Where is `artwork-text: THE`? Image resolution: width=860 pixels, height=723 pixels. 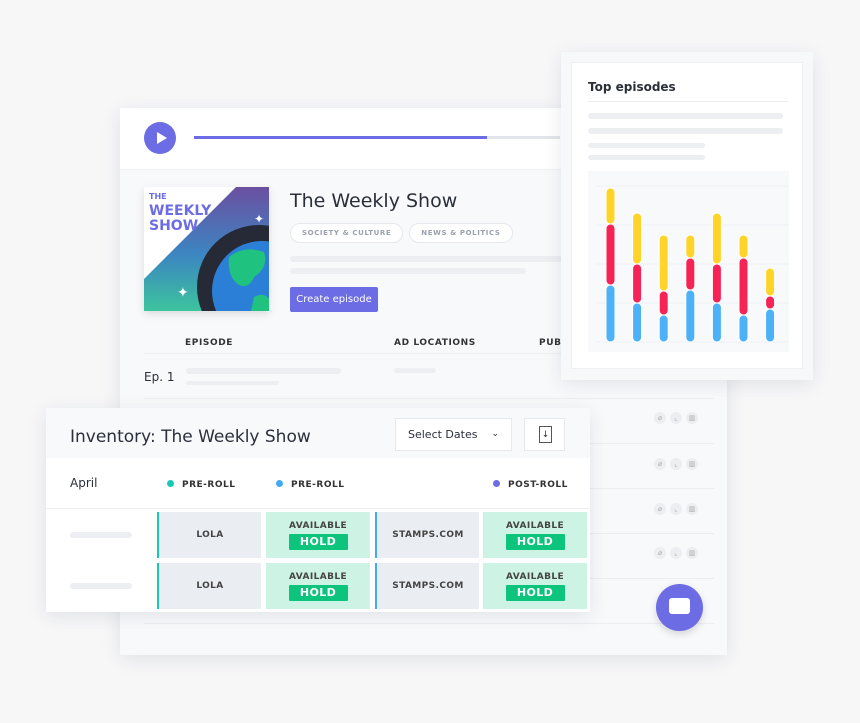 artwork-text: THE is located at coordinates (158, 196).